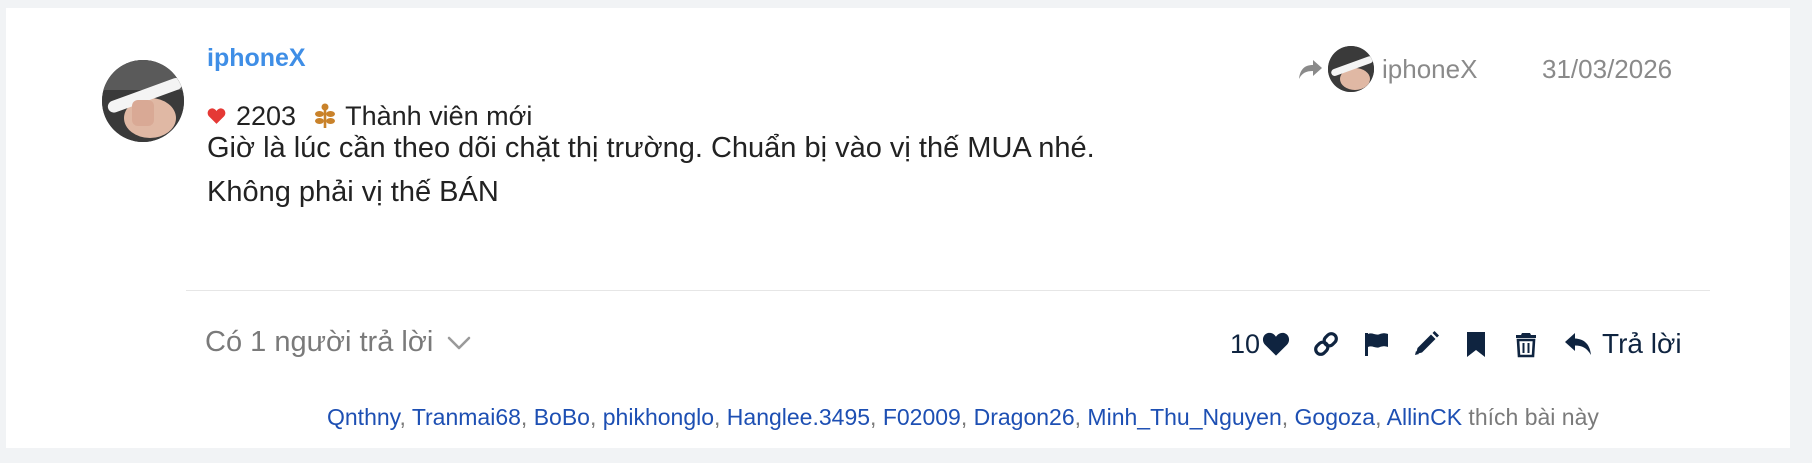 Image resolution: width=1812 pixels, height=463 pixels. What do you see at coordinates (466, 417) in the screenshot?
I see `liker-link: Tranmai68` at bounding box center [466, 417].